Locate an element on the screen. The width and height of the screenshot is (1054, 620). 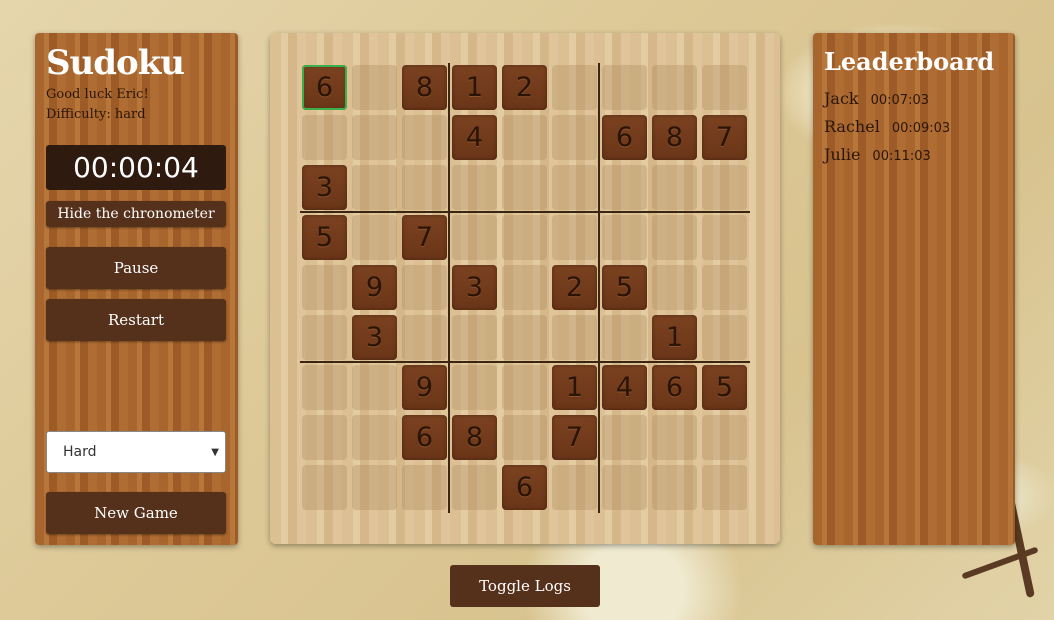
leaderboard-title: Leaderboard is located at coordinates (909, 61).